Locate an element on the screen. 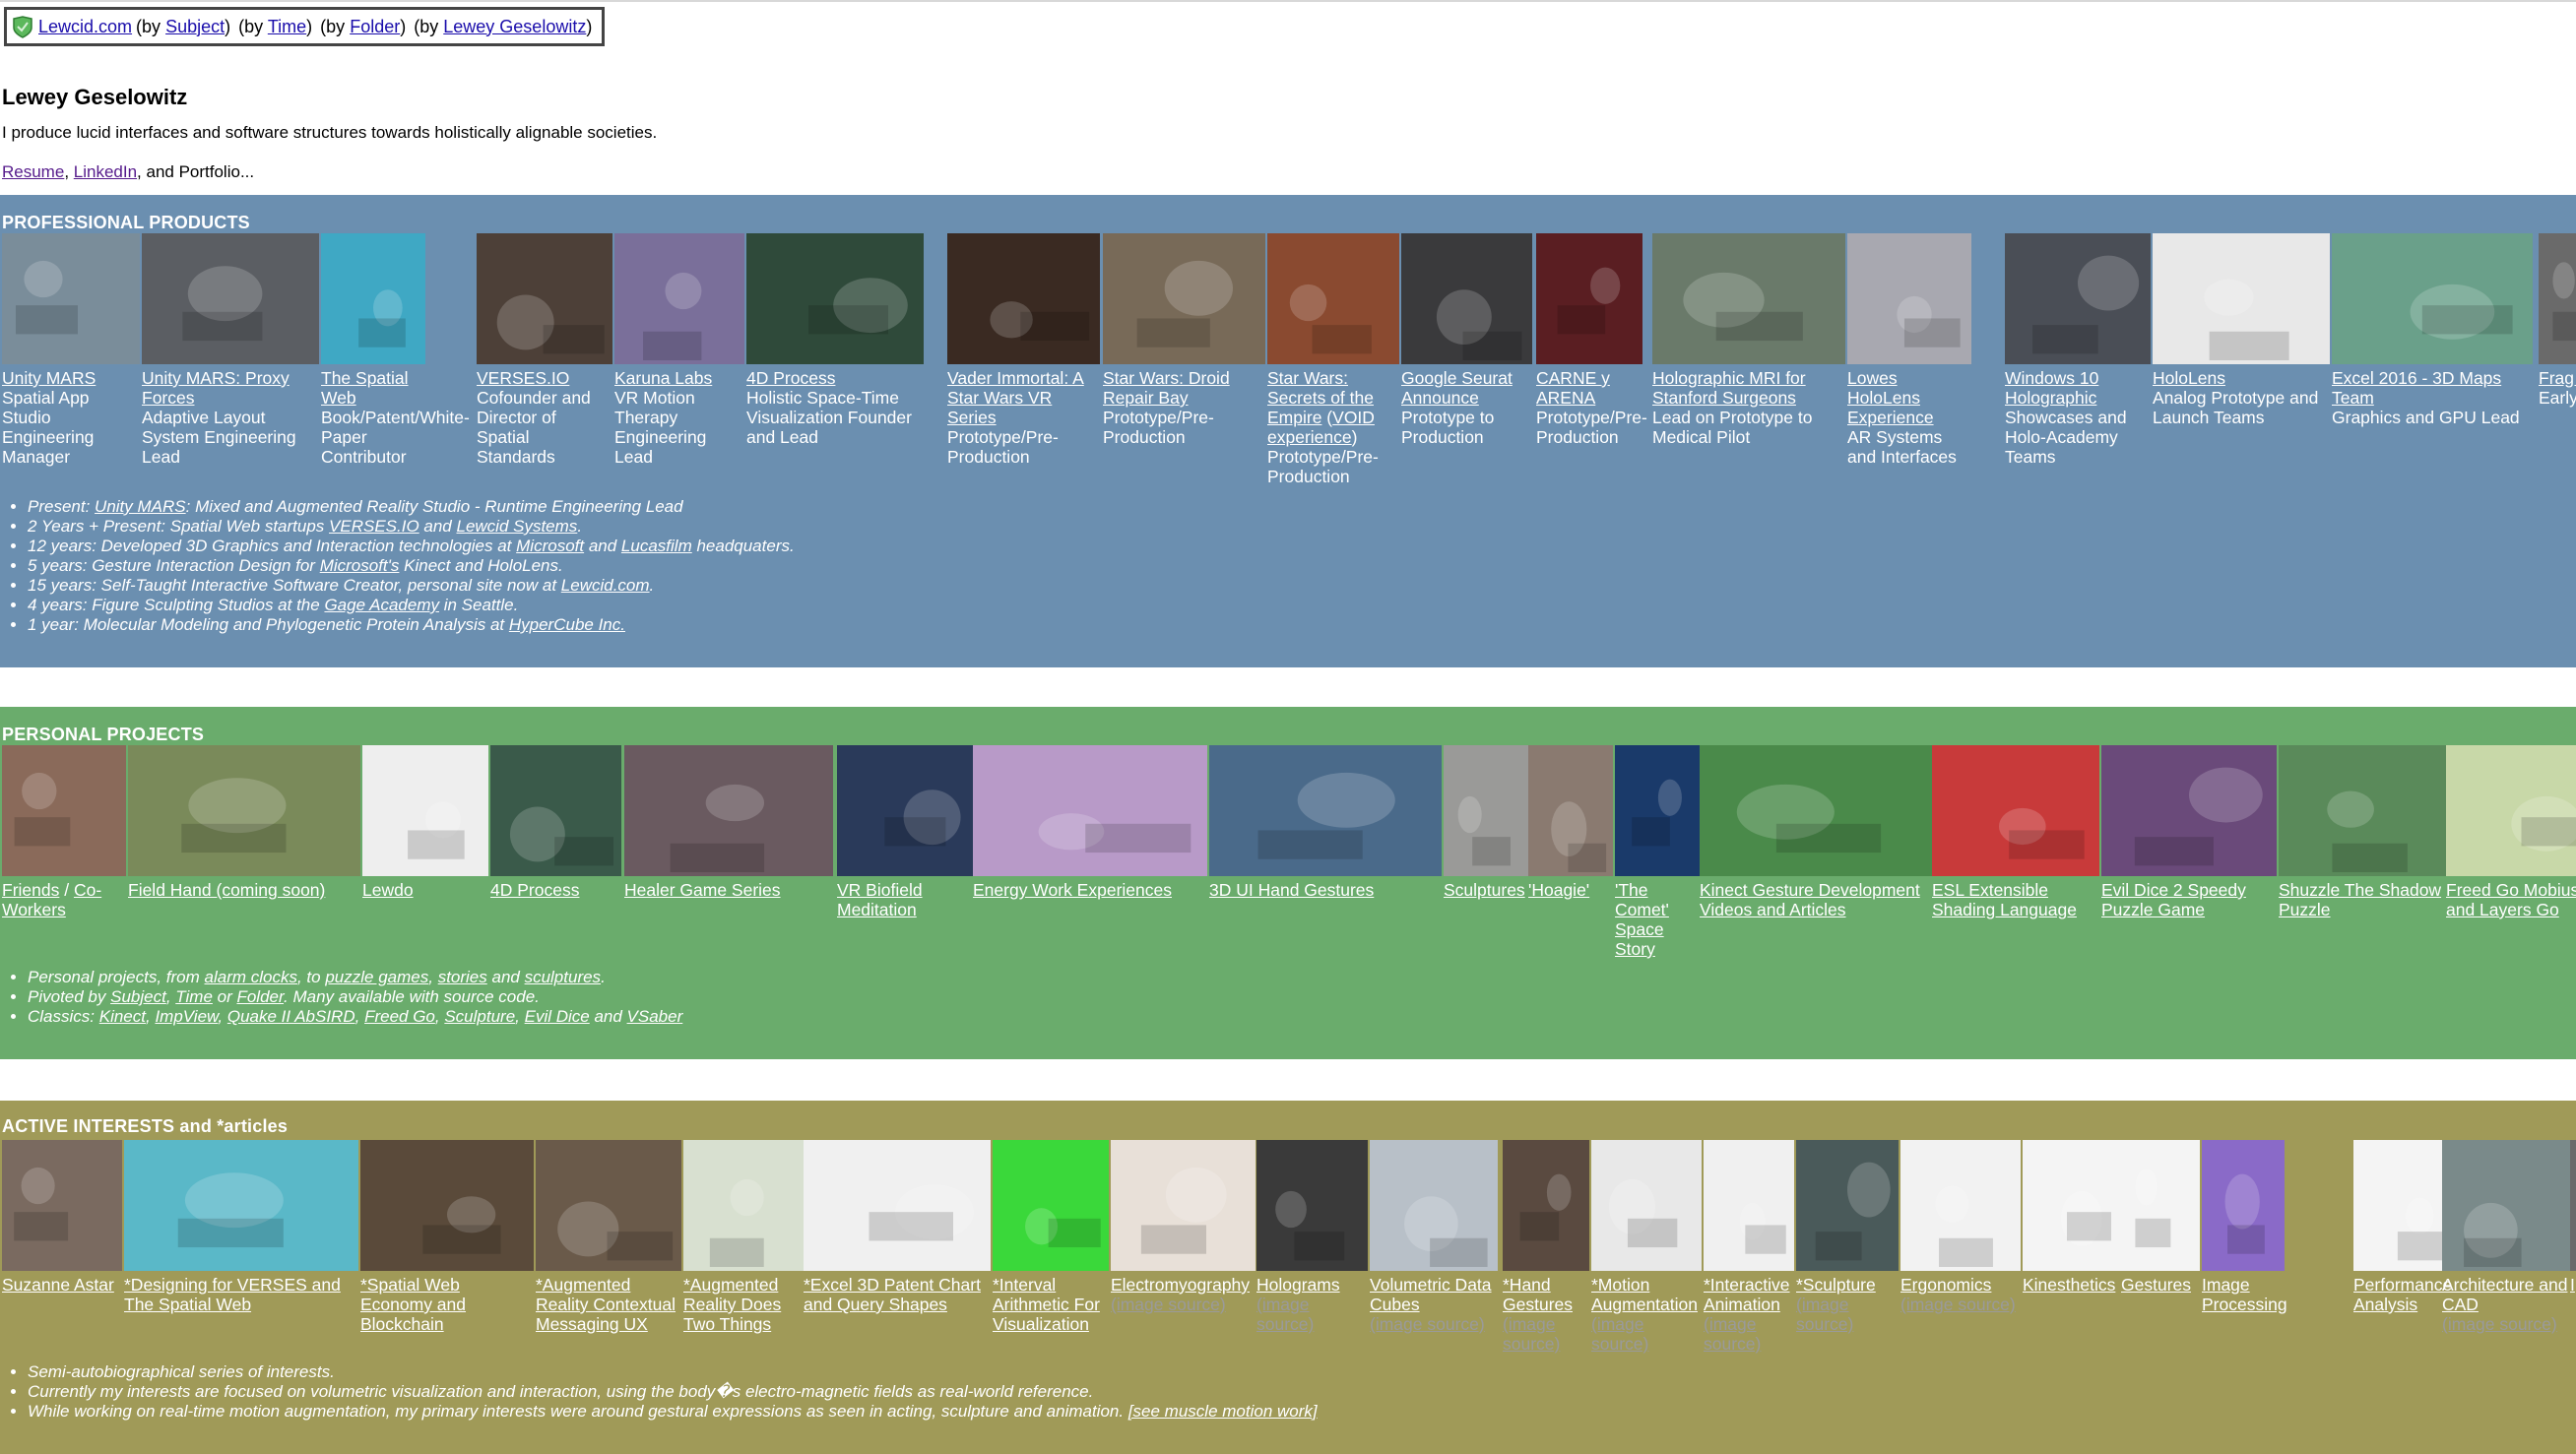 The width and height of the screenshot is (2576, 1454). tile-link: *Interval Arithmetic For Visualization is located at coordinates (1046, 1304).